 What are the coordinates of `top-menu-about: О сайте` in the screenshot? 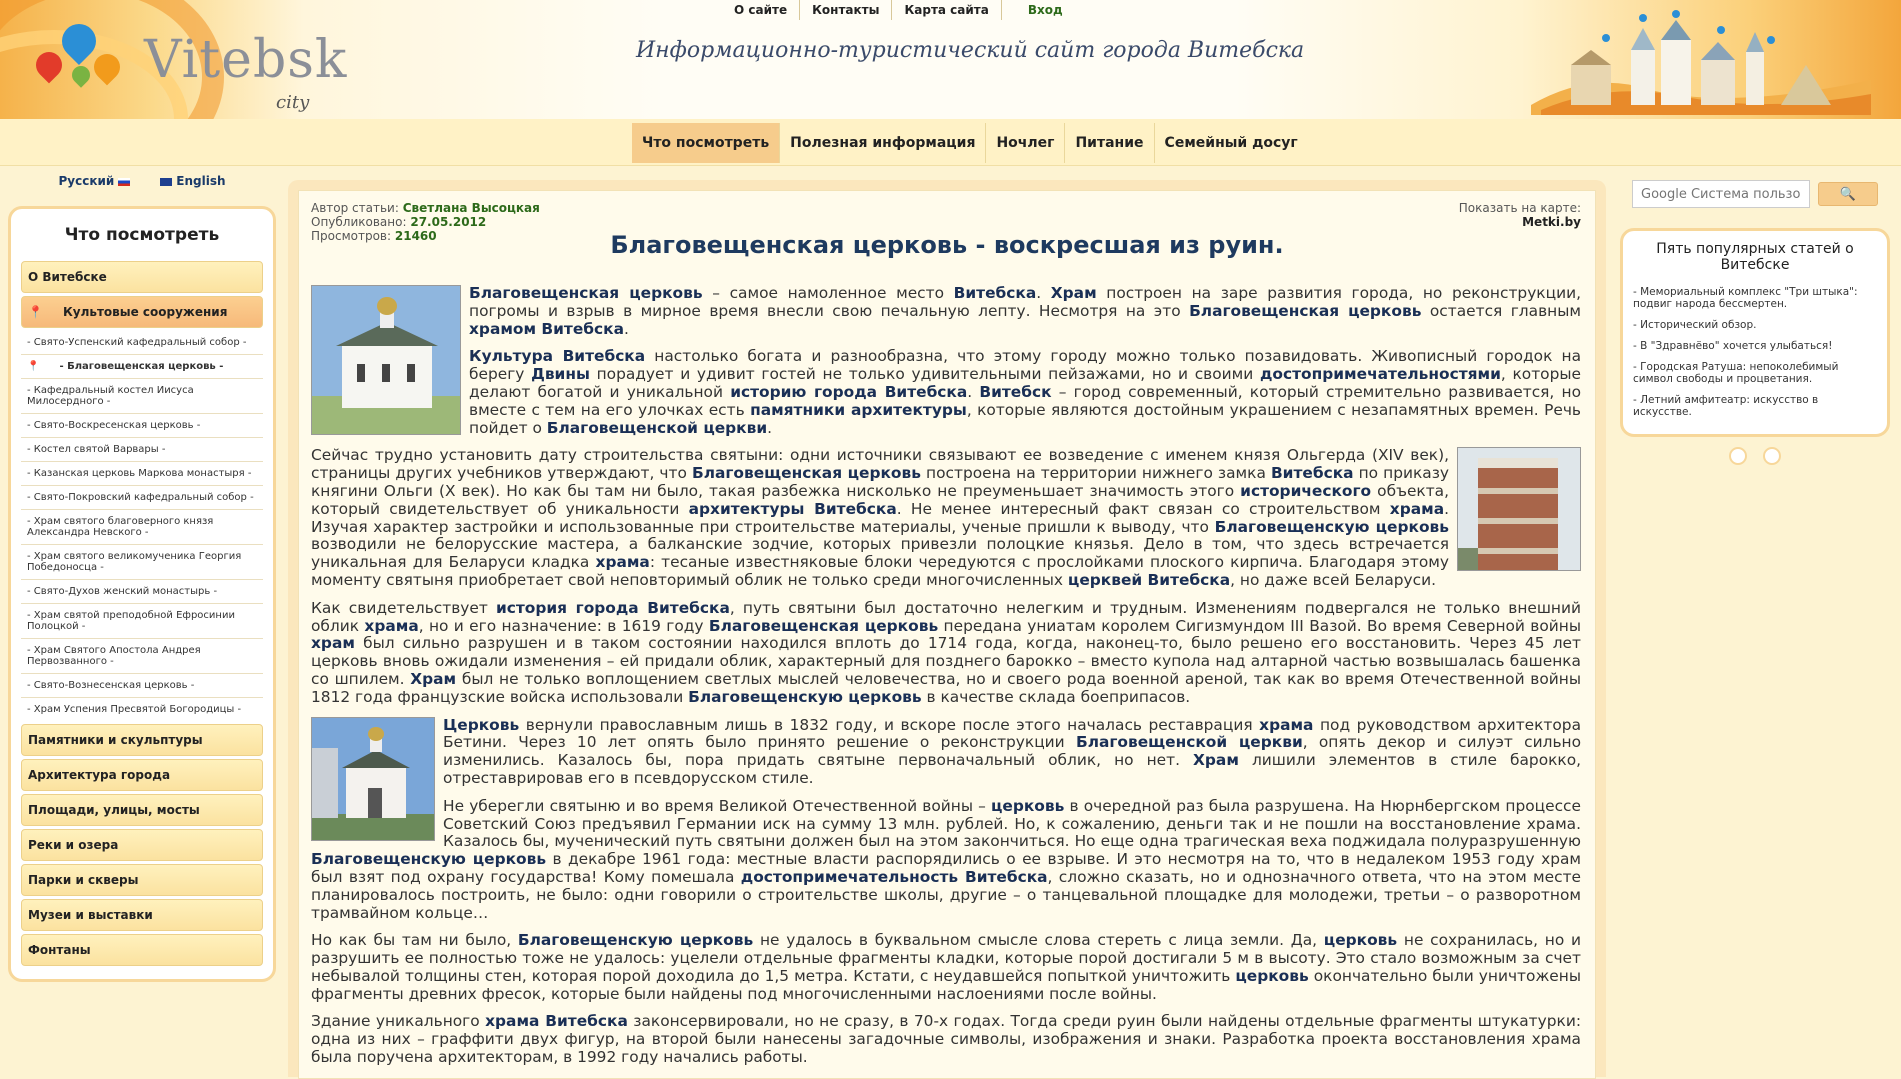 It's located at (761, 10).